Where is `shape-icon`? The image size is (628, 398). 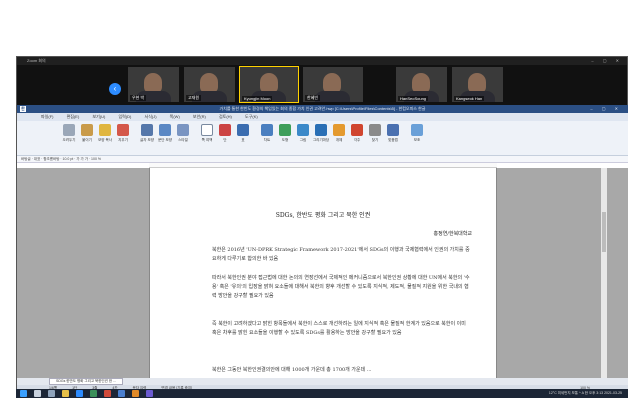 shape-icon is located at coordinates (285, 130).